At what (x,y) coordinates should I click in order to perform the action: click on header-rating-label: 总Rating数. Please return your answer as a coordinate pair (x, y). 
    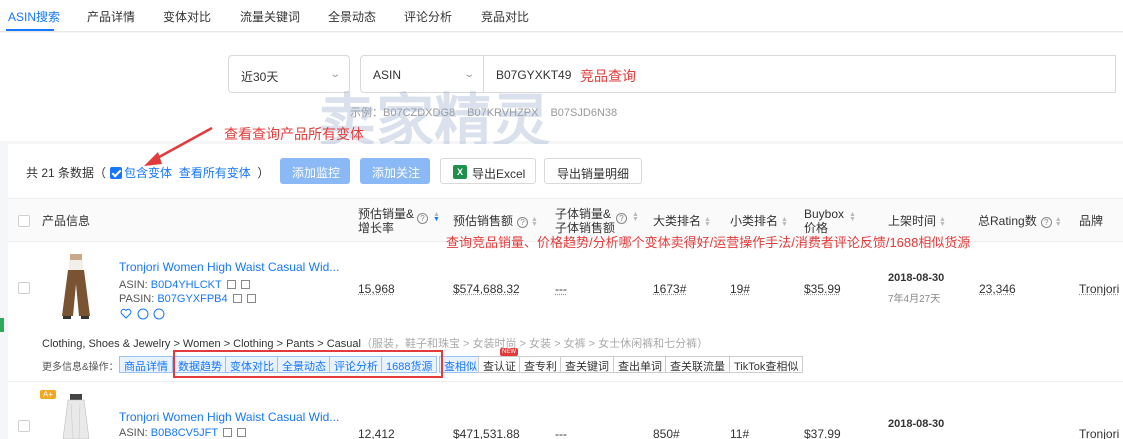
    Looking at the image, I should click on (1007, 221).